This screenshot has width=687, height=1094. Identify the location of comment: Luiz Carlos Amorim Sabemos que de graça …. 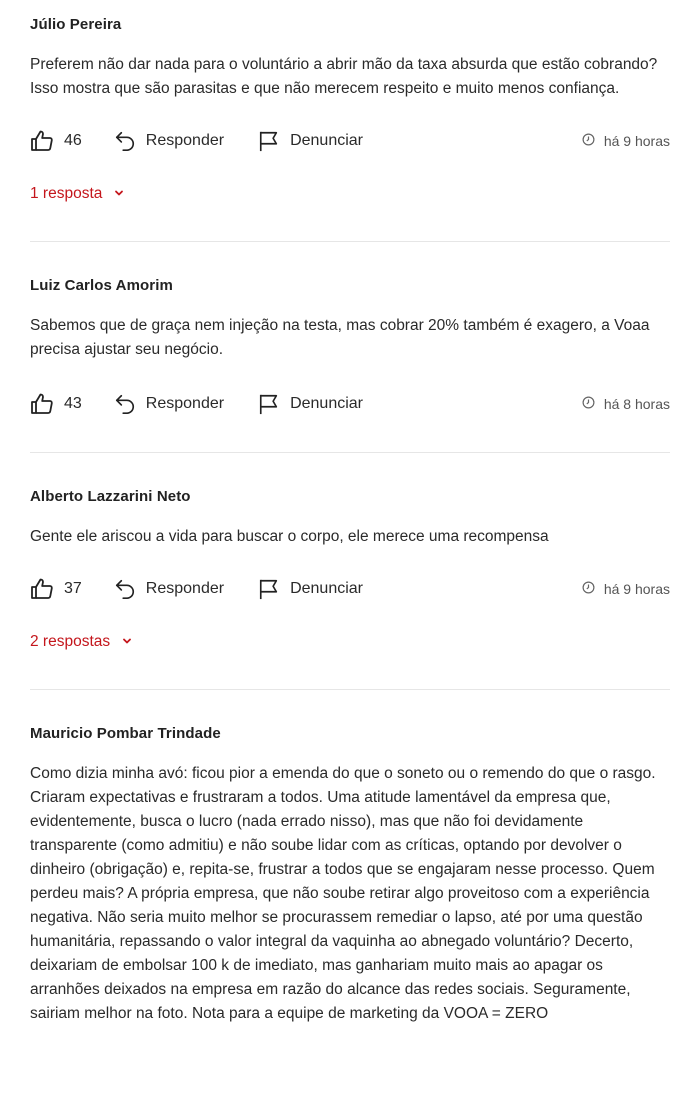
(350, 330).